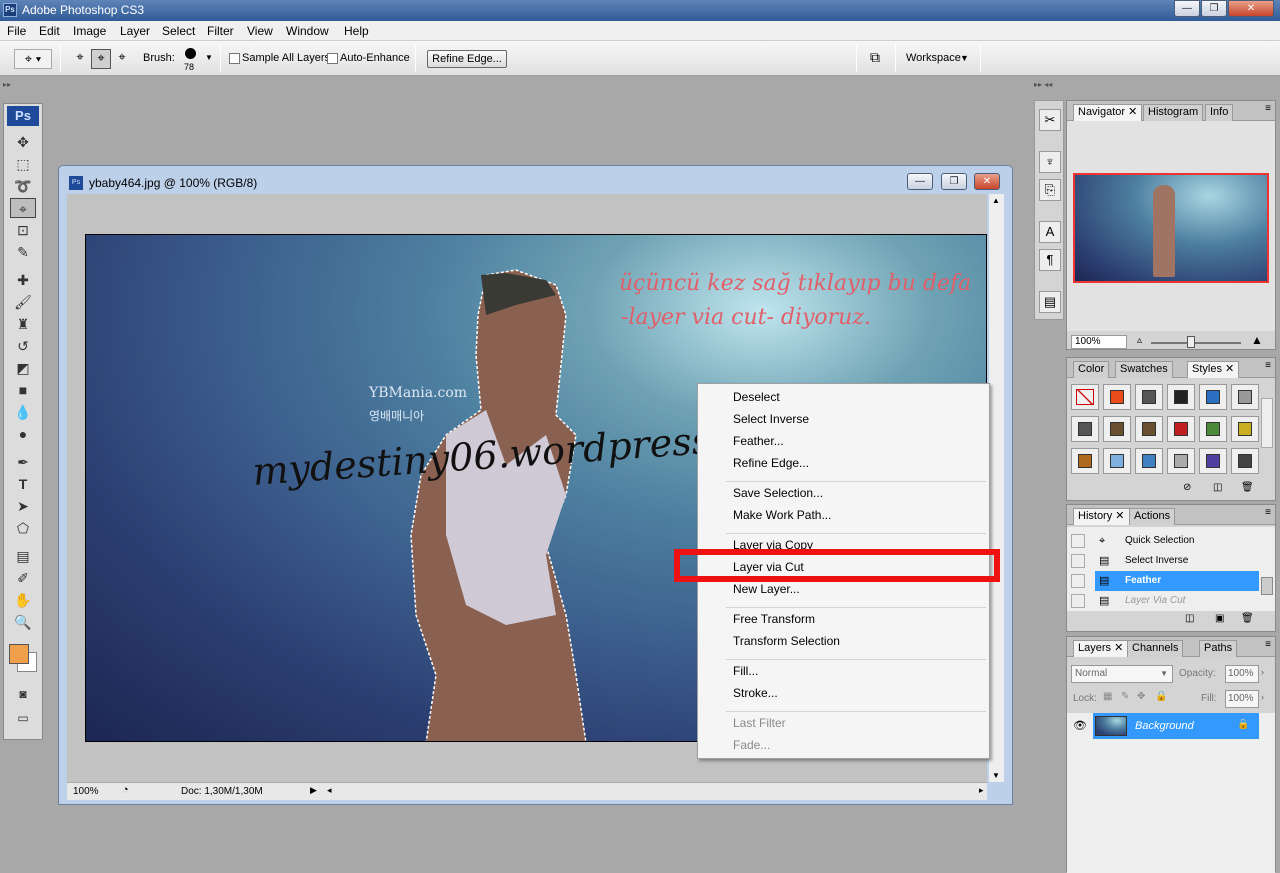 This screenshot has height=873, width=1280. What do you see at coordinates (1050, 260) in the screenshot?
I see `paragraph-icon: ¶` at bounding box center [1050, 260].